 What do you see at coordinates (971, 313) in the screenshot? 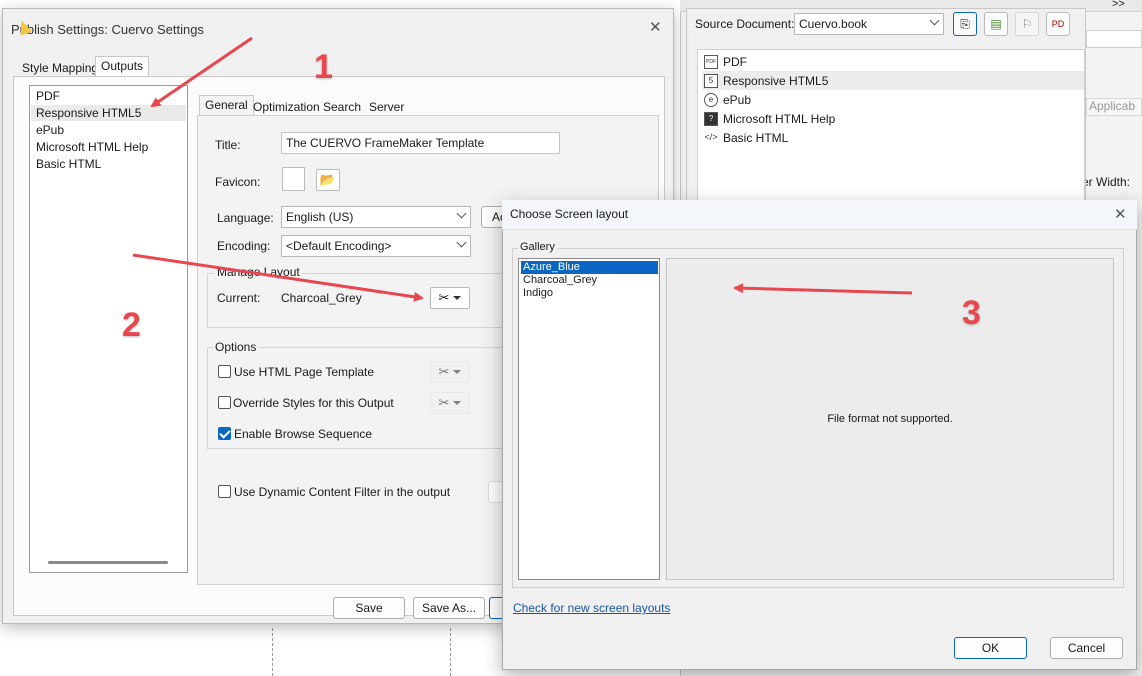
I see `annotation-number-3: 3` at bounding box center [971, 313].